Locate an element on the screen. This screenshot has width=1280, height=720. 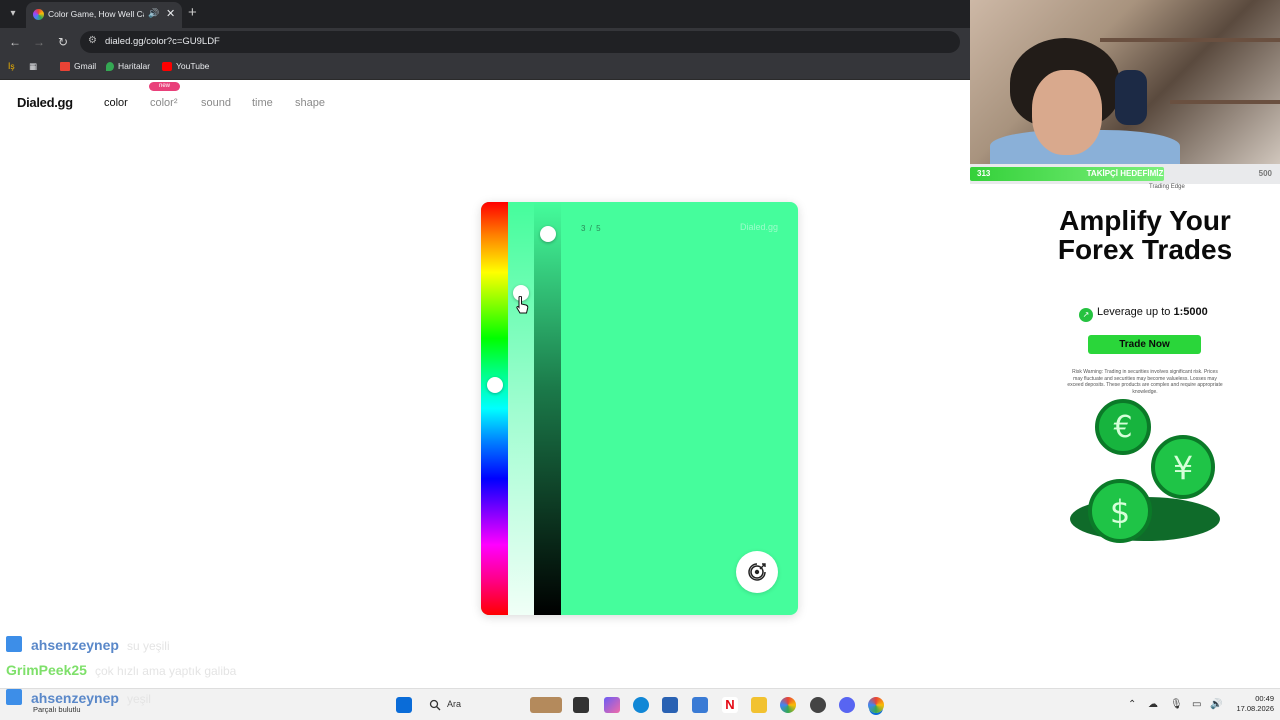
bookmark-label: Gmail is located at coordinates (85, 66).